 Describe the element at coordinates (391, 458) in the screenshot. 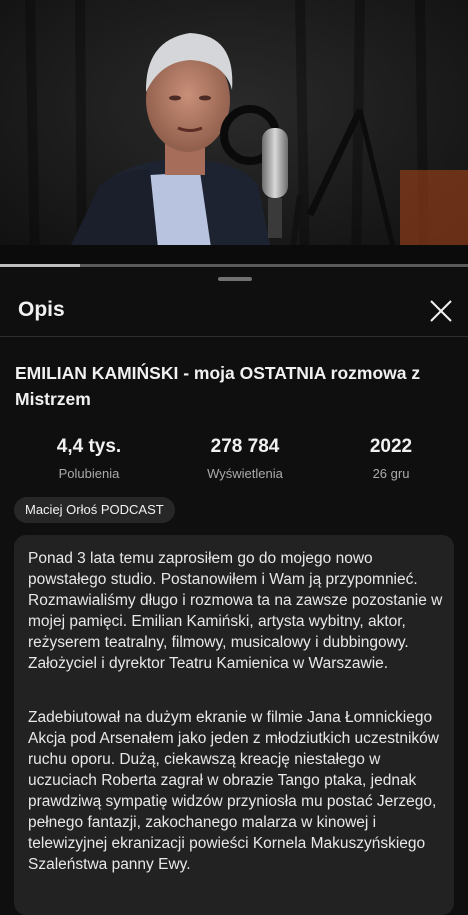

I see `date-stat: 2022 26 gru` at that location.